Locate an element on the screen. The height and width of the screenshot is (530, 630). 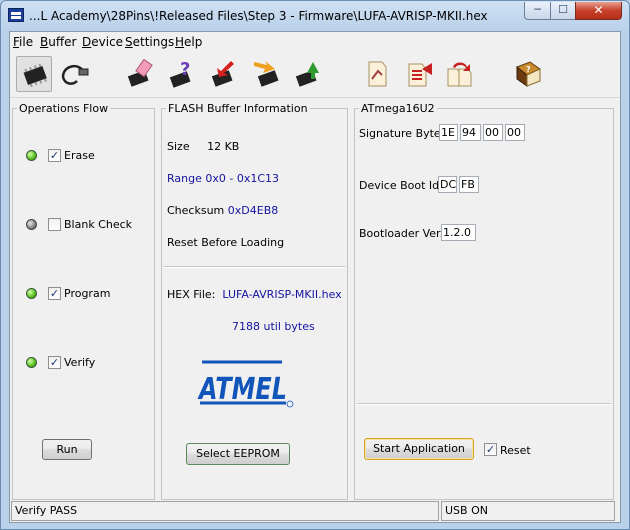
load-hex-icon is located at coordinates (377, 74).